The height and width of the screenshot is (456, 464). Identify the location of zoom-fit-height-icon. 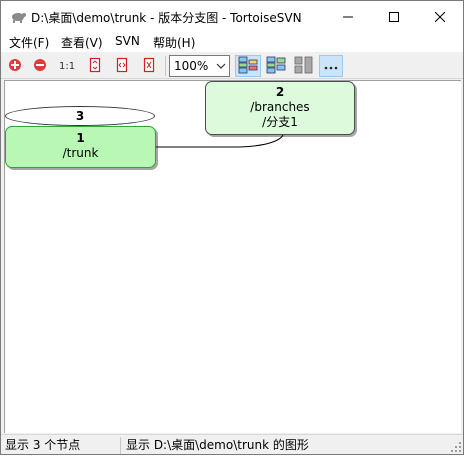
(95, 66).